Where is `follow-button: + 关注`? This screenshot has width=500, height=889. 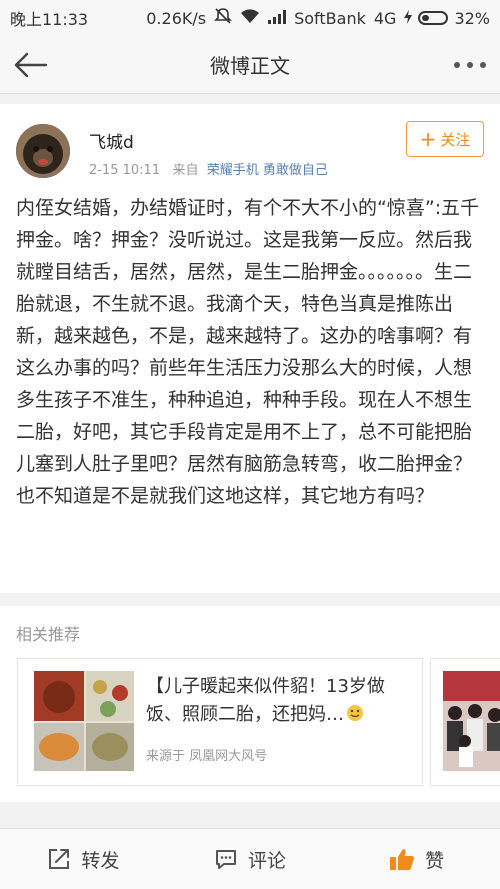
follow-button: + 关注 is located at coordinates (445, 139).